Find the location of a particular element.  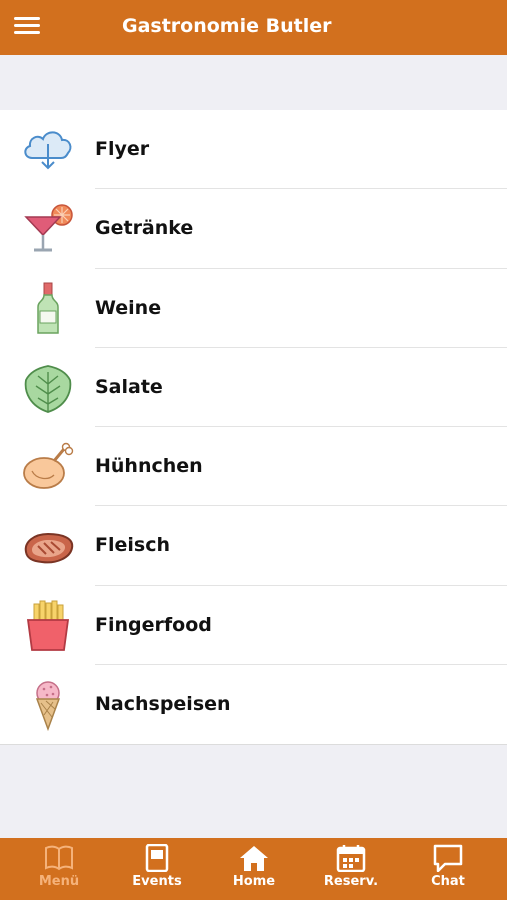

book-icon is located at coordinates (59, 858).